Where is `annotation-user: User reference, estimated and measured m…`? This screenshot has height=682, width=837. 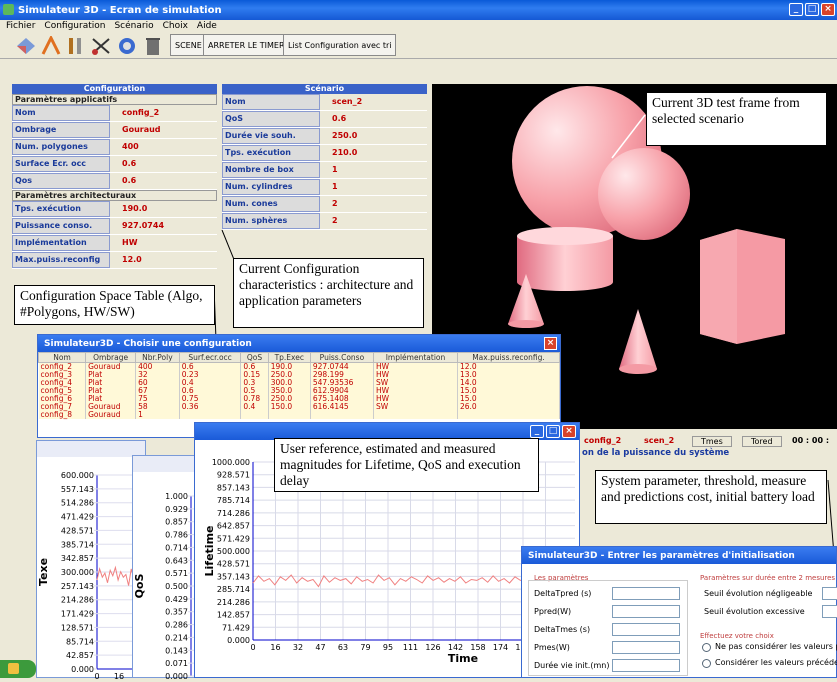 annotation-user: User reference, estimated and measured m… is located at coordinates (406, 465).